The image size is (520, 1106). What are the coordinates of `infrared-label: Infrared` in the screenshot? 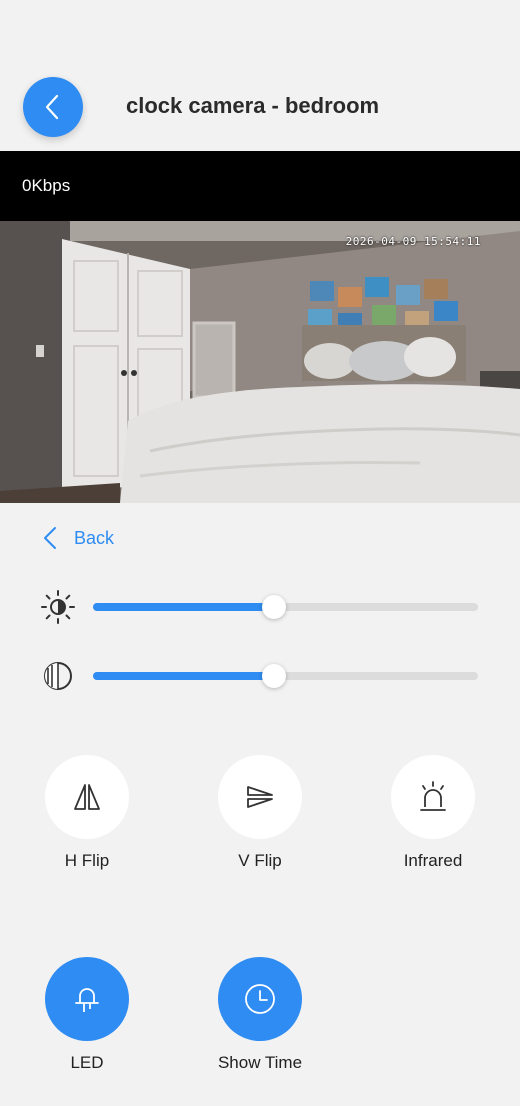 It's located at (433, 860).